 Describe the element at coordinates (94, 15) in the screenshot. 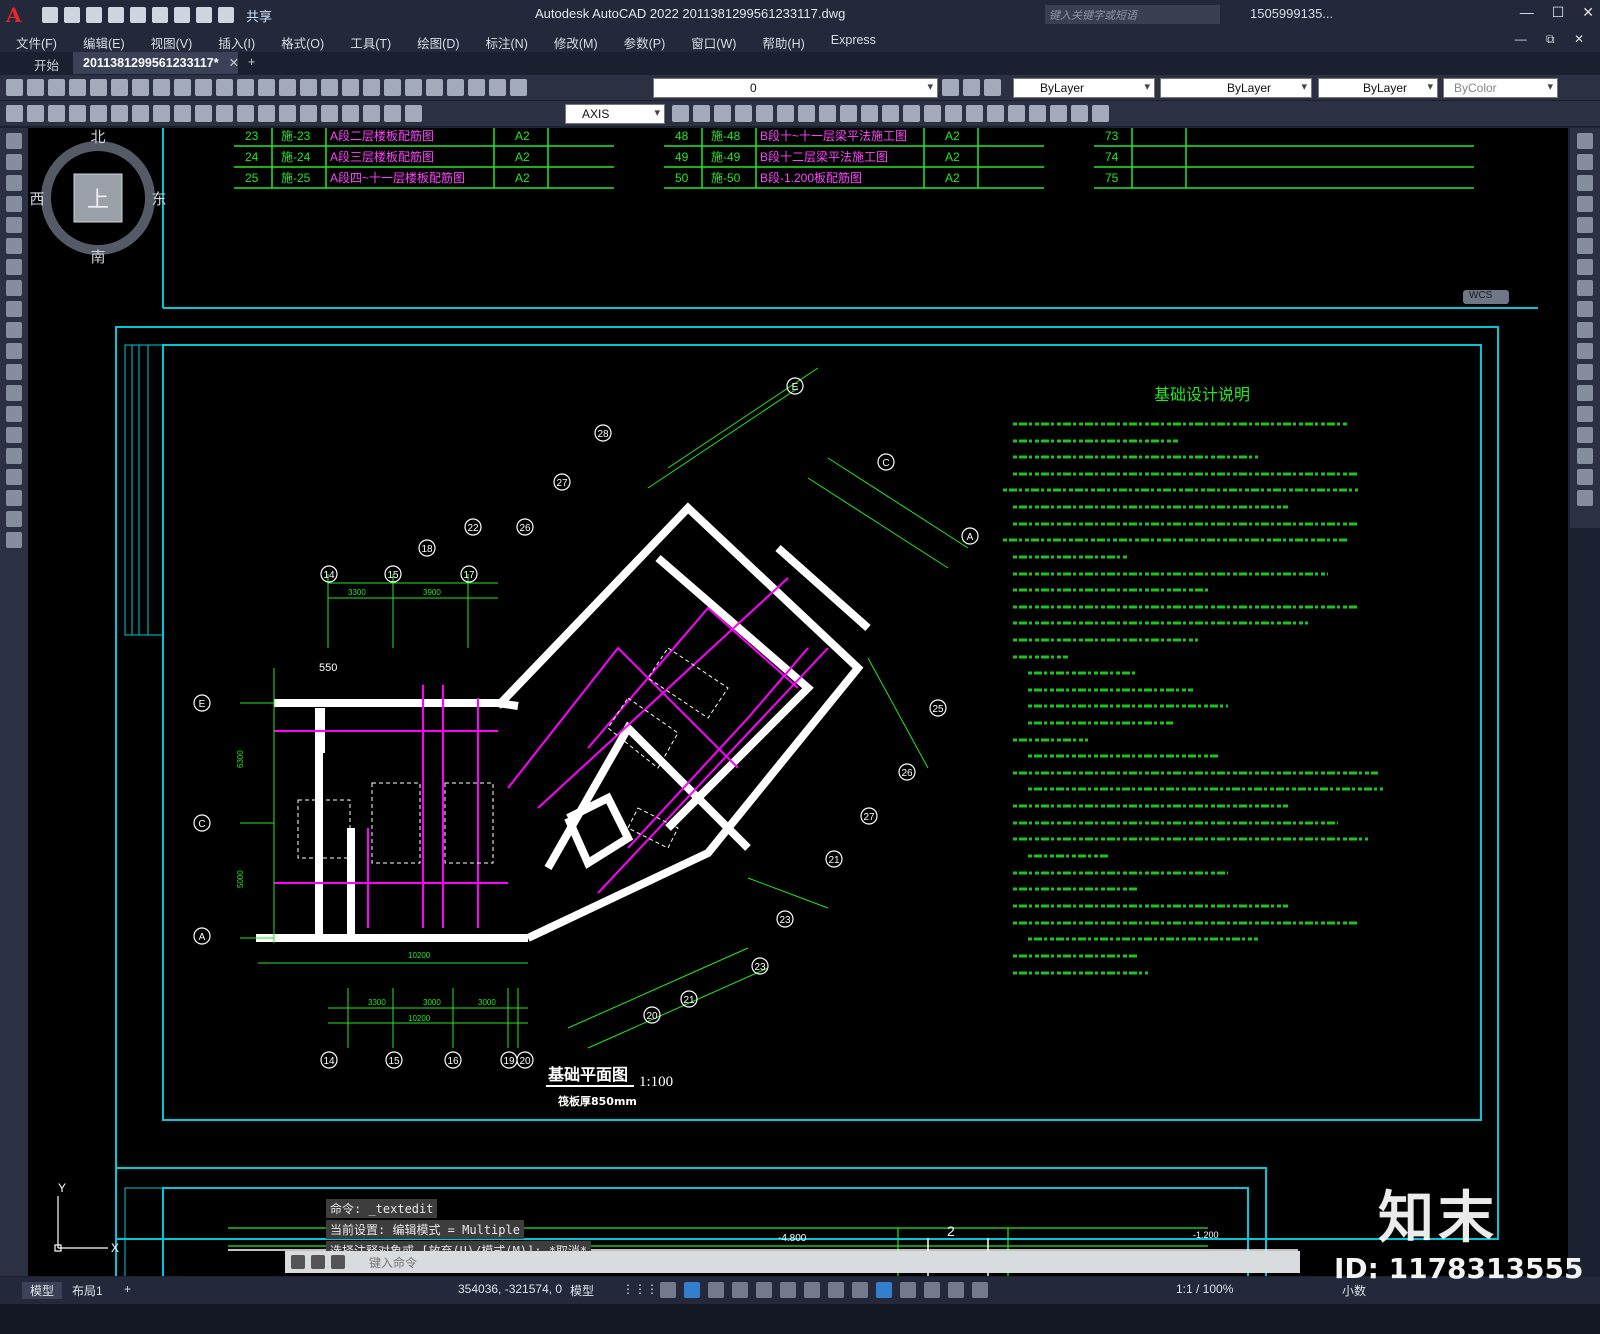

I see `save-icon` at that location.